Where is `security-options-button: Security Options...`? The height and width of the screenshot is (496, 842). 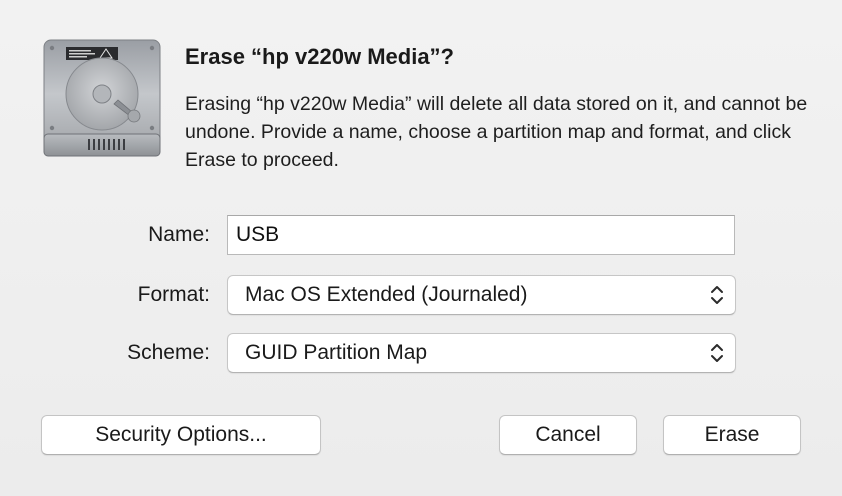
security-options-button: Security Options... is located at coordinates (181, 435).